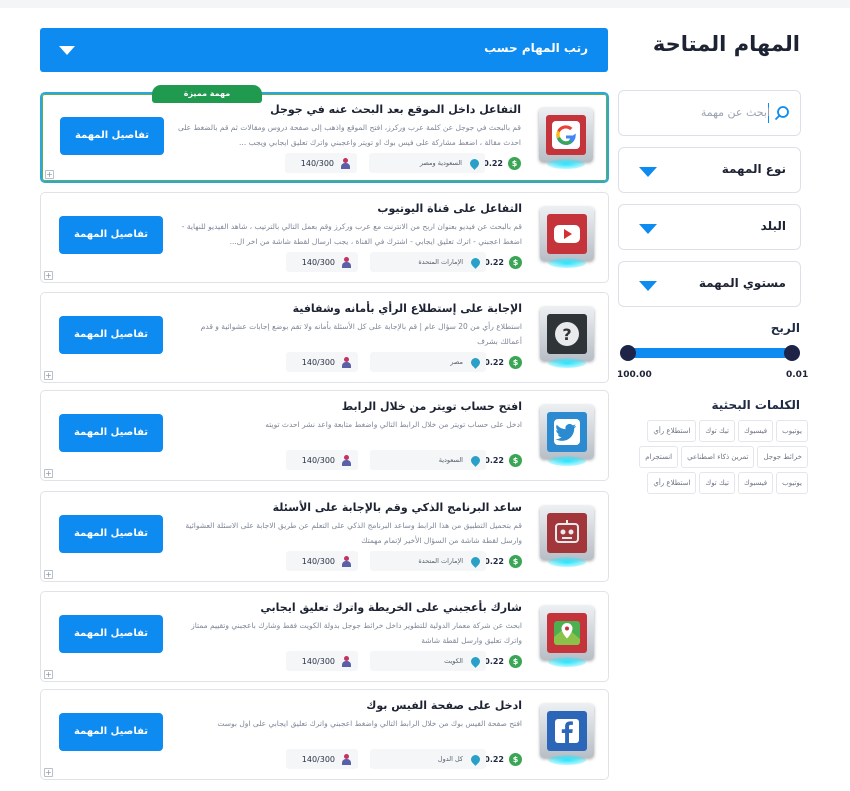 This screenshot has height=791, width=850. I want to click on facebook-icon, so click(567, 734).